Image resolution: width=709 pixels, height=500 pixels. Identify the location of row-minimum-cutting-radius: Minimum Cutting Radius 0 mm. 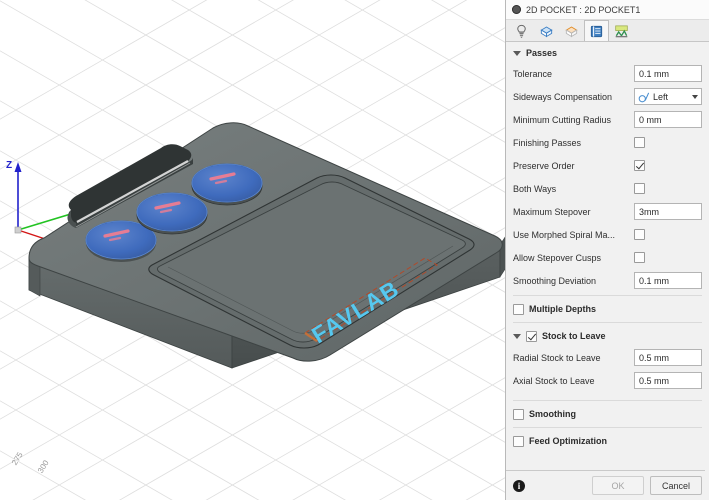
(607, 119).